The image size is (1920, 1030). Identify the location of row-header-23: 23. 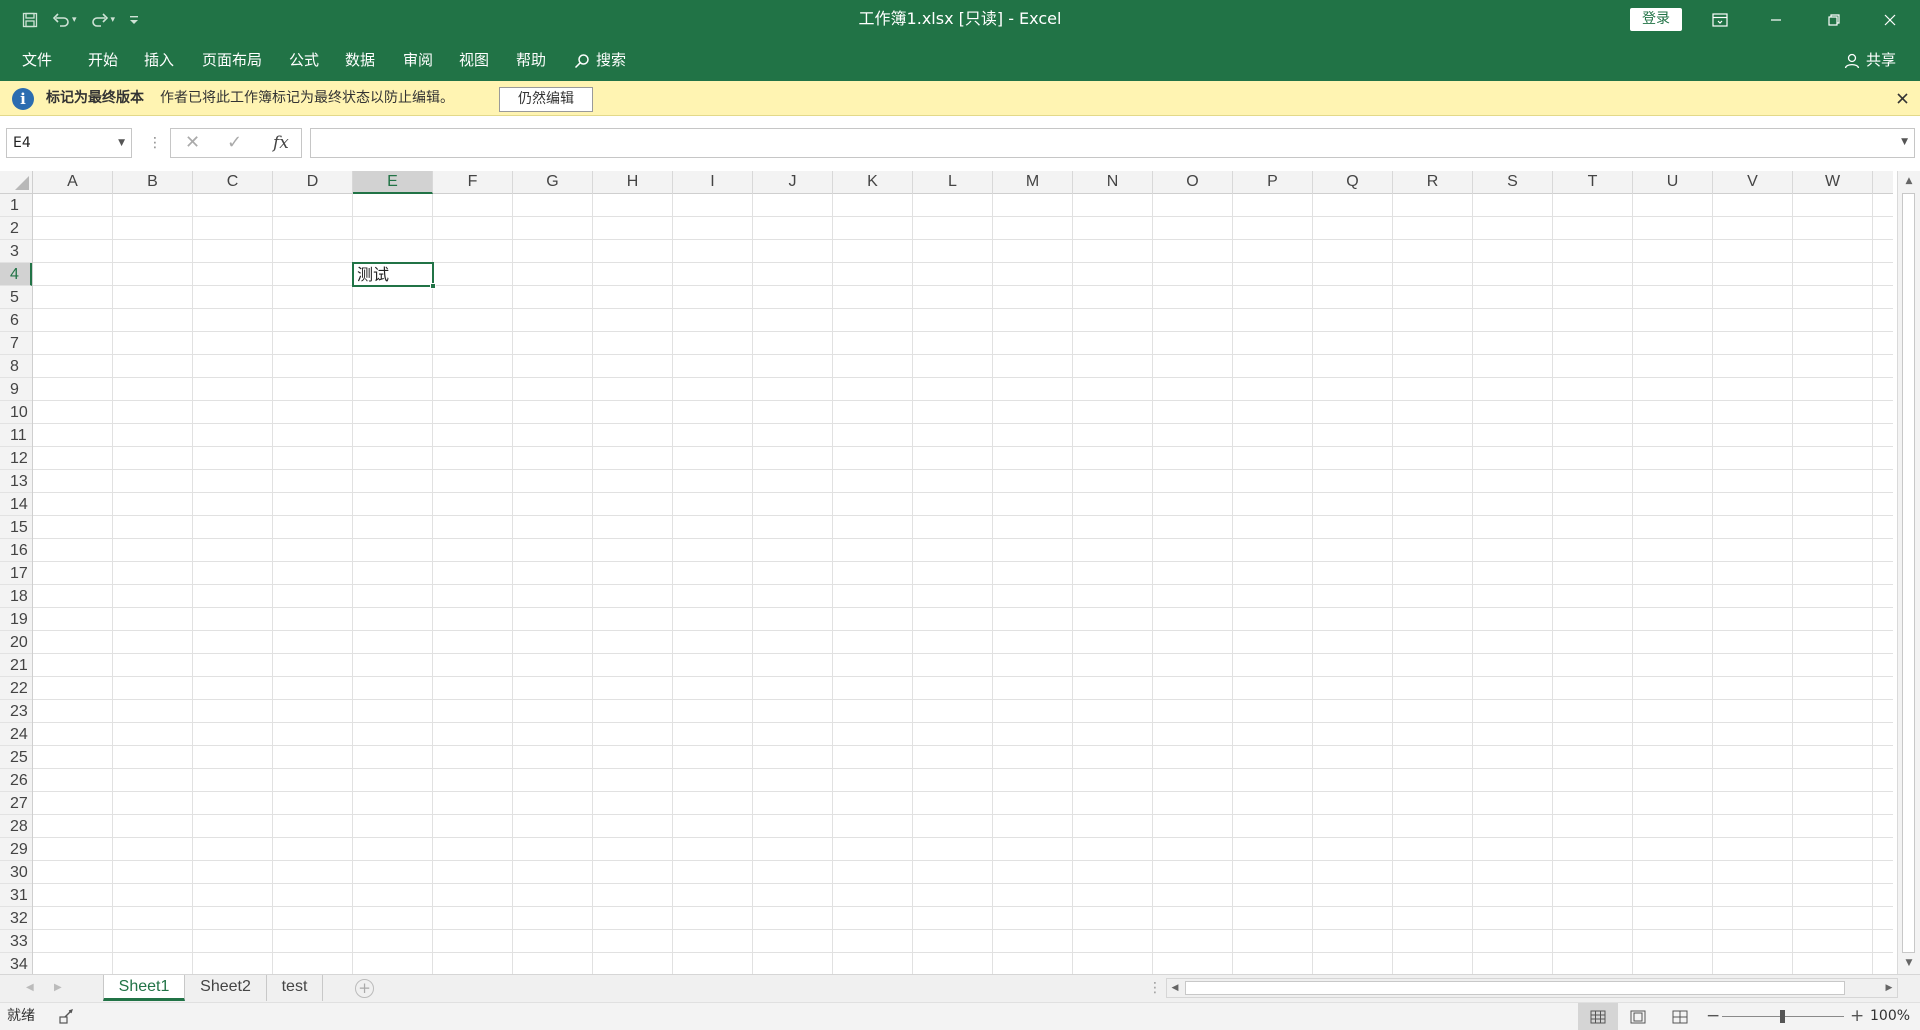
(16, 711).